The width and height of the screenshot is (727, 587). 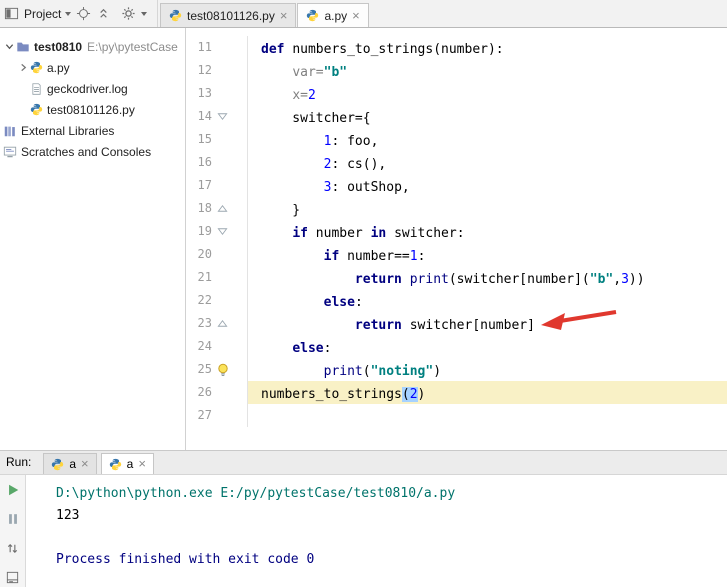 What do you see at coordinates (199, 277) in the screenshot?
I see `line-number: 21` at bounding box center [199, 277].